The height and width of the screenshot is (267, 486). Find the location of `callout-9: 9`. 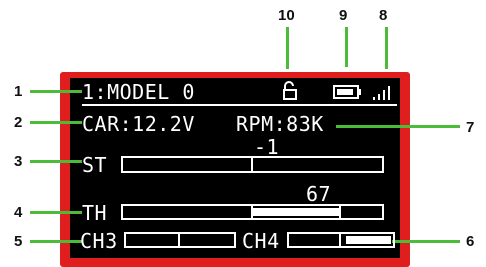

callout-9: 9 is located at coordinates (343, 15).